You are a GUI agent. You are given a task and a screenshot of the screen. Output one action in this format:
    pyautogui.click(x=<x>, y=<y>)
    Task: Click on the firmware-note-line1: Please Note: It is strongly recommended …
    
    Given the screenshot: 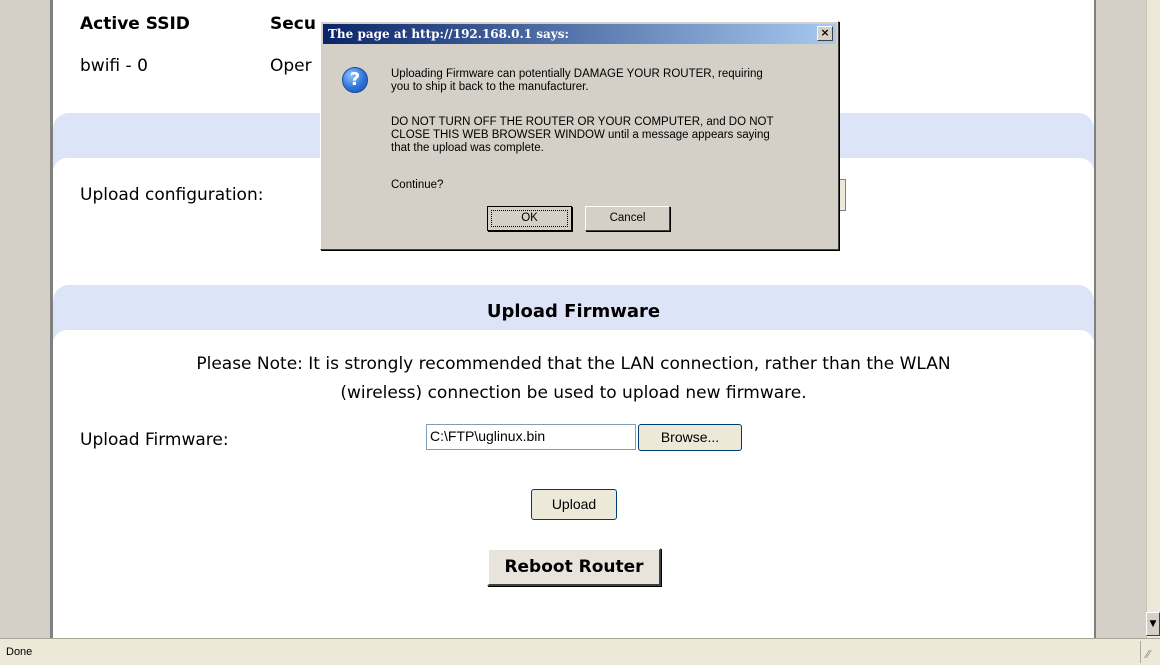 What is the action you would take?
    pyautogui.click(x=573, y=364)
    